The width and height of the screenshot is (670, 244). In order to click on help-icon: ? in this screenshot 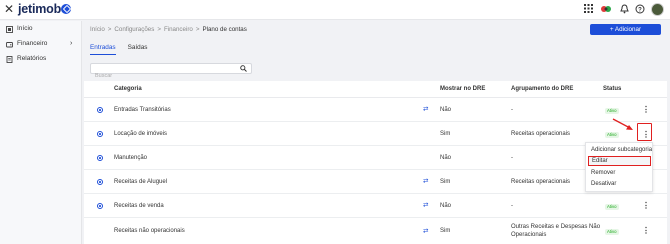, I will do `click(640, 9)`.